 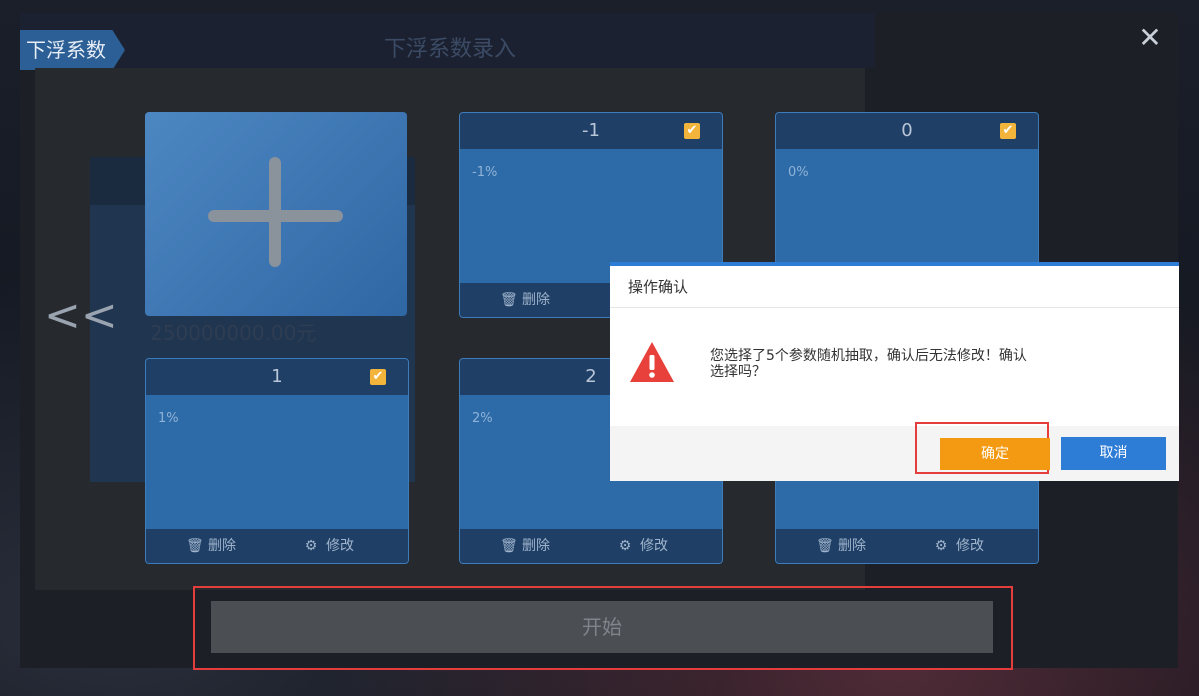 What do you see at coordinates (277, 377) in the screenshot?
I see `card-header: 1` at bounding box center [277, 377].